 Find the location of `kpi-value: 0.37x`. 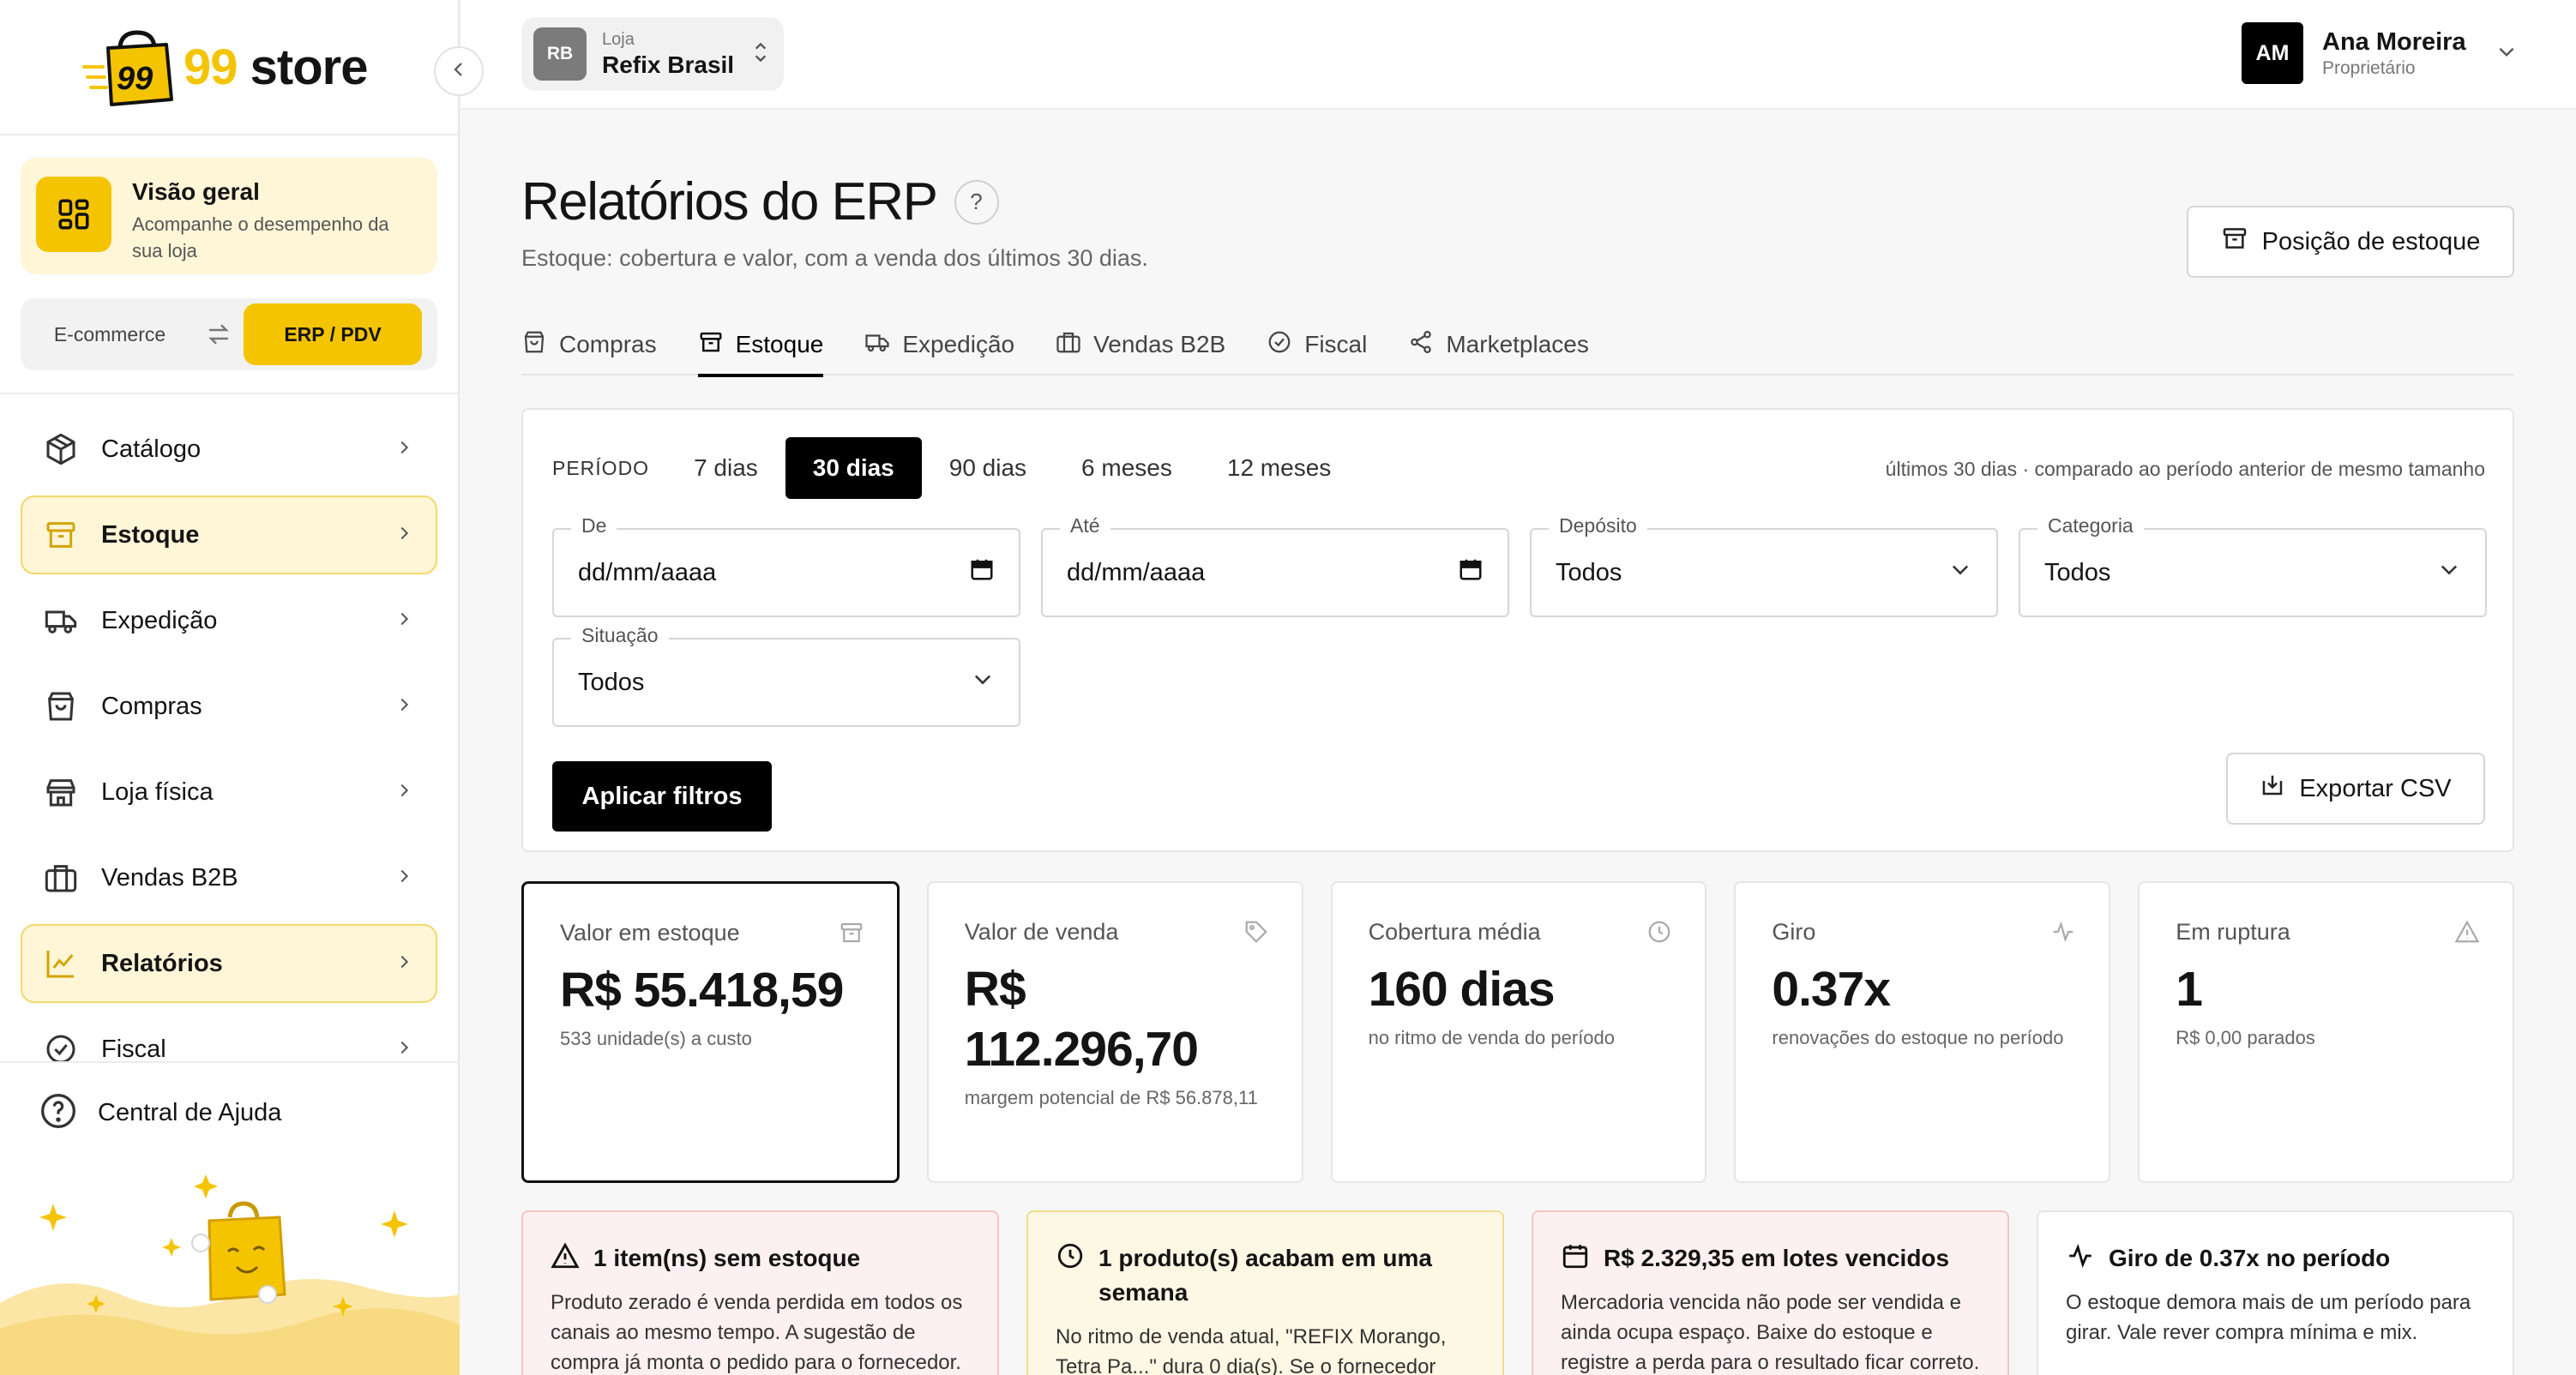

kpi-value: 0.37x is located at coordinates (1831, 990).